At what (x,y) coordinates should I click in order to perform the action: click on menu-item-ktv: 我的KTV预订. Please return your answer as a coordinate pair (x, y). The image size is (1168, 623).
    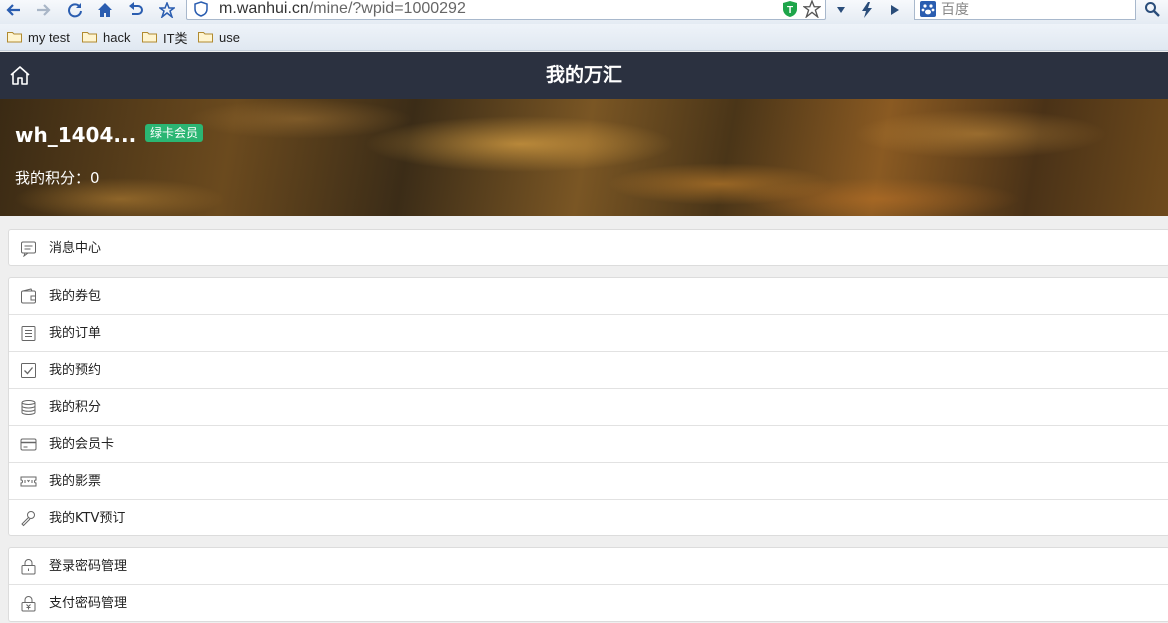
    Looking at the image, I should click on (588, 518).